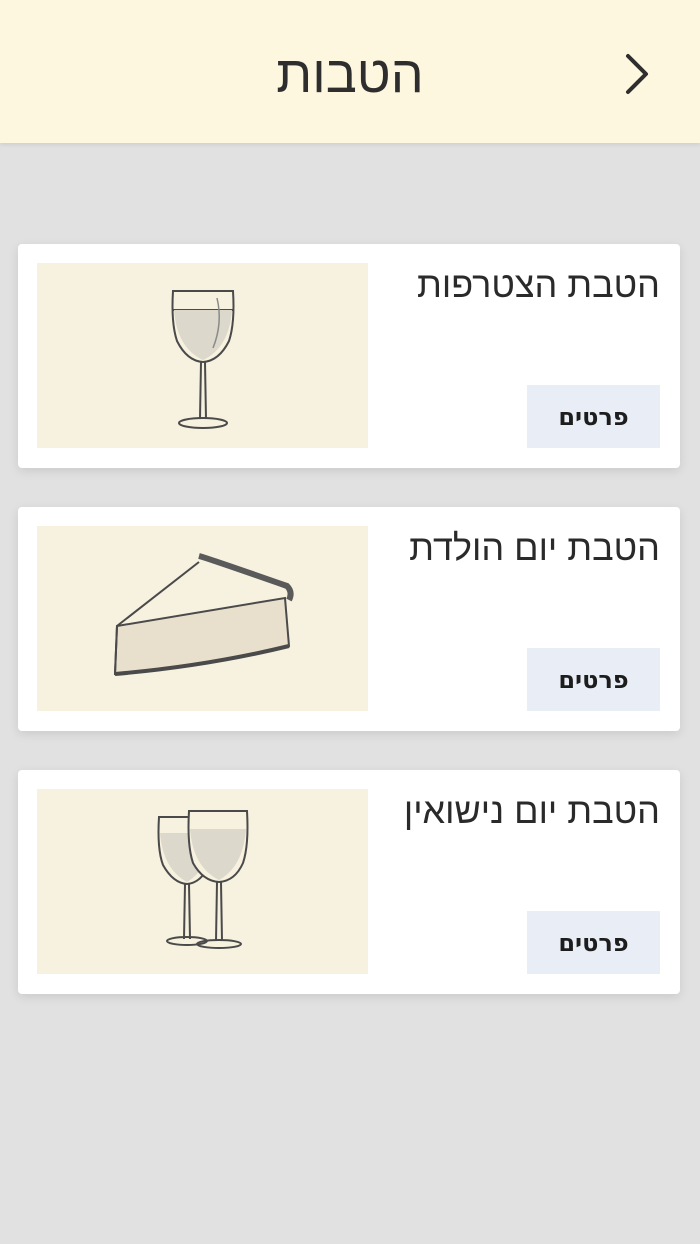 The image size is (700, 1244). What do you see at coordinates (203, 359) in the screenshot?
I see `wine-glass-icon` at bounding box center [203, 359].